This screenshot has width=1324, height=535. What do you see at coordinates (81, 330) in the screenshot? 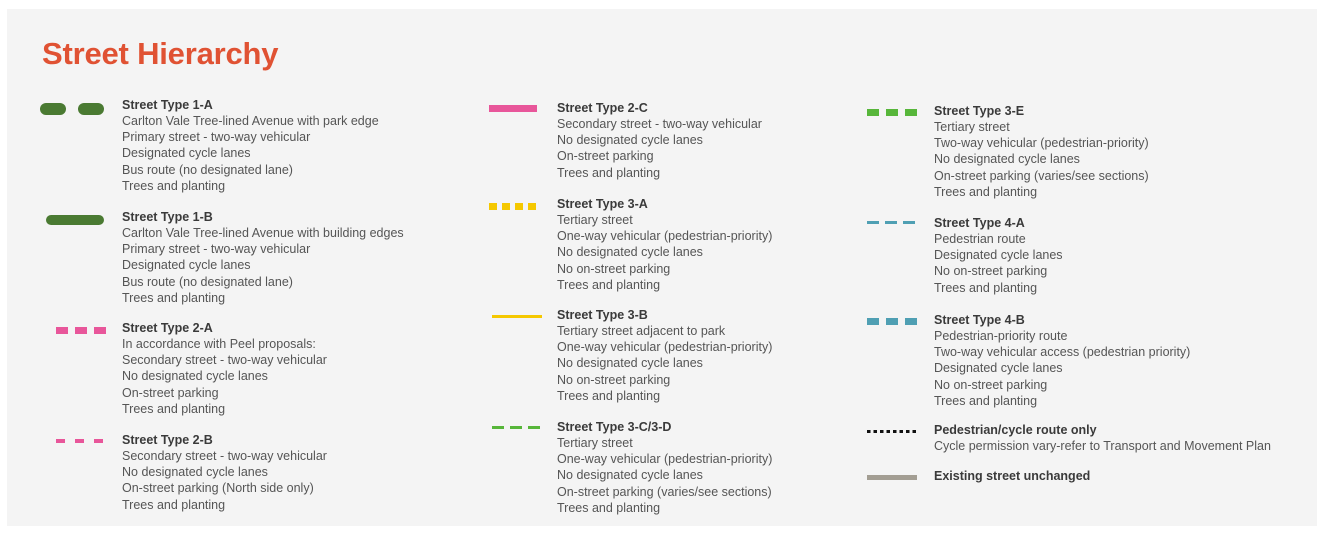
I see `legend-swatch-2a` at bounding box center [81, 330].